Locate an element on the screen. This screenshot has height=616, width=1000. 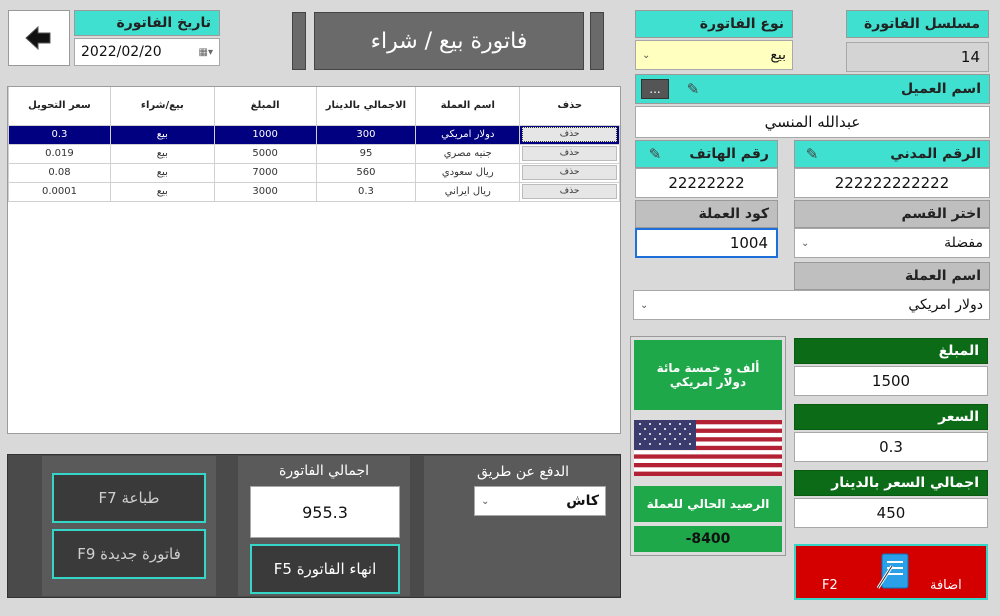
usa-flag-image is located at coordinates (708, 448).